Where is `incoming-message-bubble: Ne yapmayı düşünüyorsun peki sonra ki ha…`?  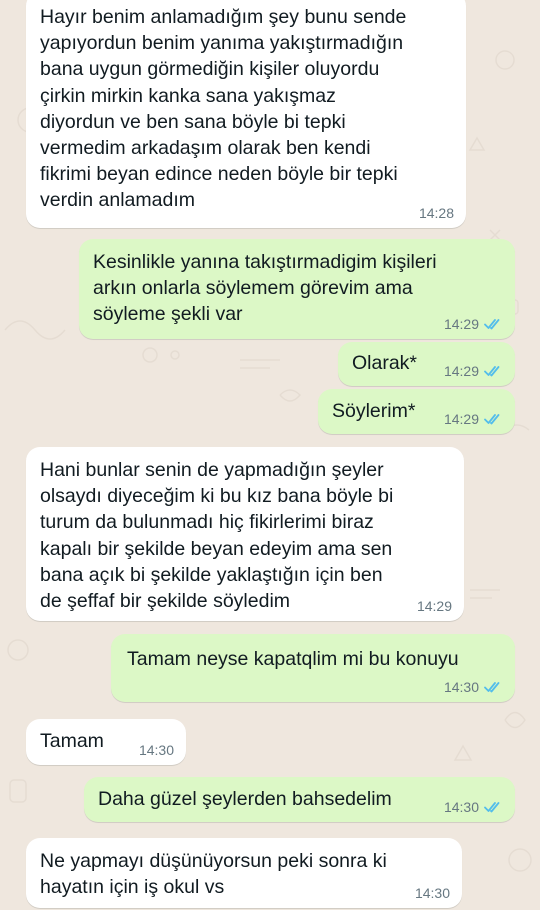
incoming-message-bubble: Ne yapmayı düşünüyorsun peki sonra ki ha… is located at coordinates (244, 873).